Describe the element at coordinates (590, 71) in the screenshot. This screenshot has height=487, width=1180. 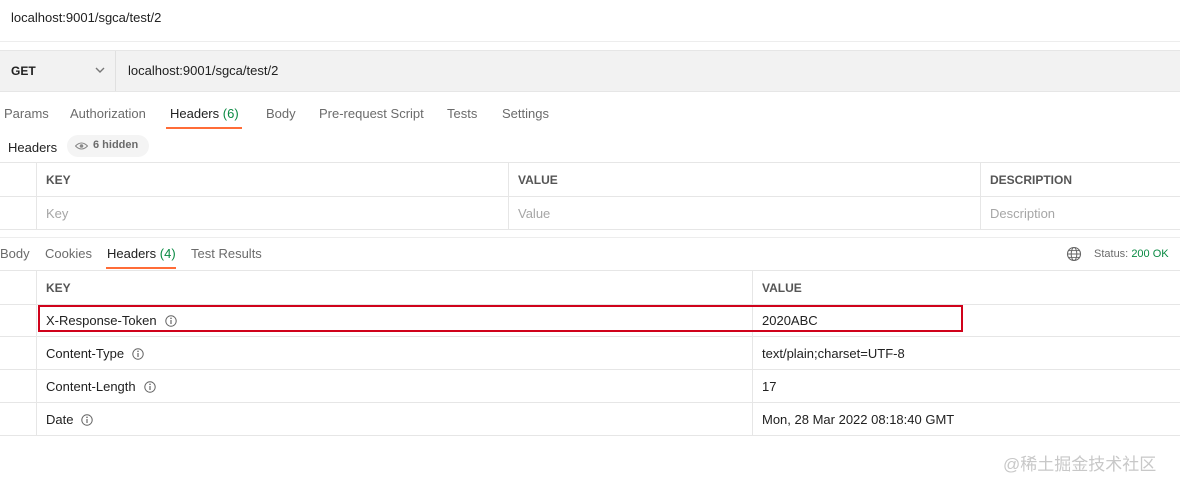
I see `request-bar: GET localhost:9001/sgca/test/2` at that location.